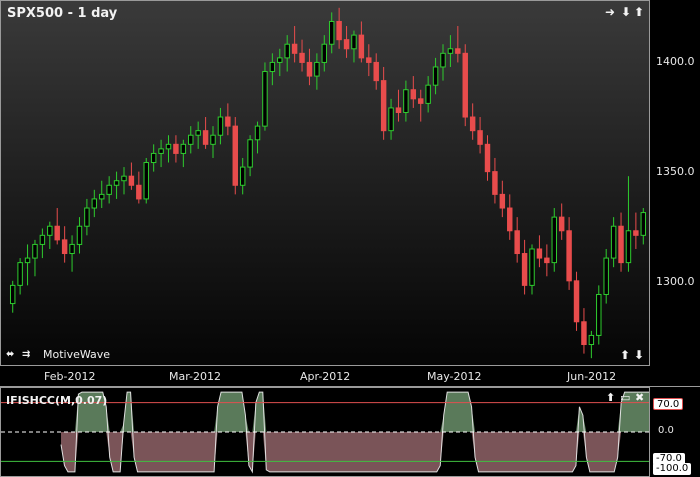 The image size is (700, 477). Describe the element at coordinates (675, 183) in the screenshot. I see `price-axis: 1400.0 1350.0 1300.0` at that location.